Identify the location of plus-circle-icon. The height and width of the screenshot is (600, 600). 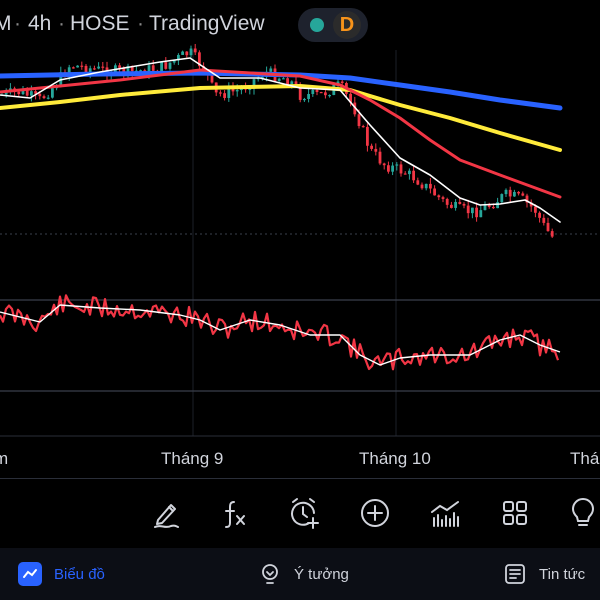
(375, 513).